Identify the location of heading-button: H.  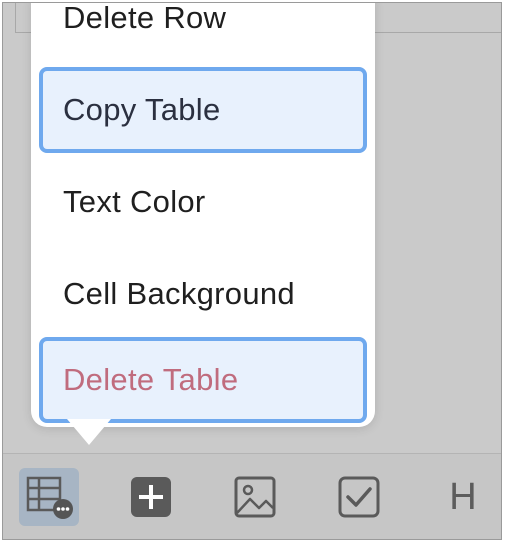
(463, 497).